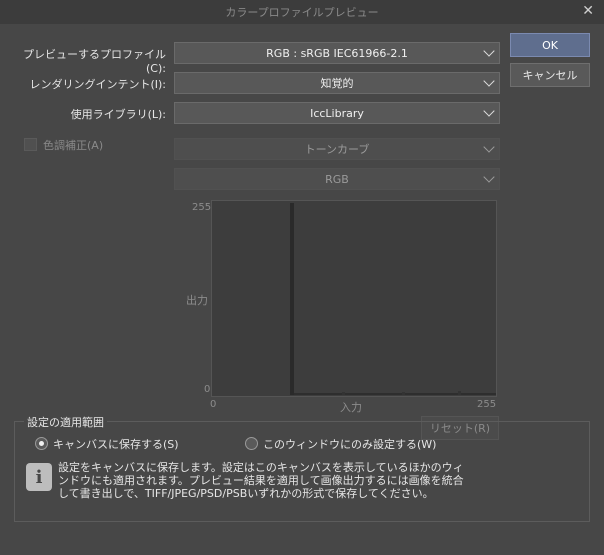 The height and width of the screenshot is (555, 604). I want to click on library-select: IccLibrary, so click(337, 113).